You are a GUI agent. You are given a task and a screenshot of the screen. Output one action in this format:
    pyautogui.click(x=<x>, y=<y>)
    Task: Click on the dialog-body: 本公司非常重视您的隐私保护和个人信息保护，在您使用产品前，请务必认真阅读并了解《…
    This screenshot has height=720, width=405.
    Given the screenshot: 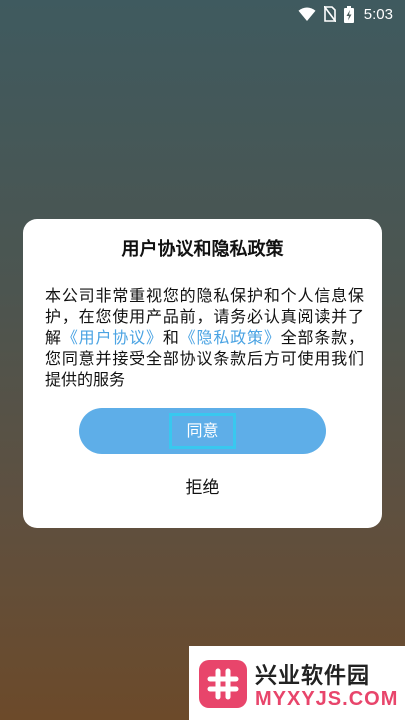 What is the action you would take?
    pyautogui.click(x=204, y=337)
    